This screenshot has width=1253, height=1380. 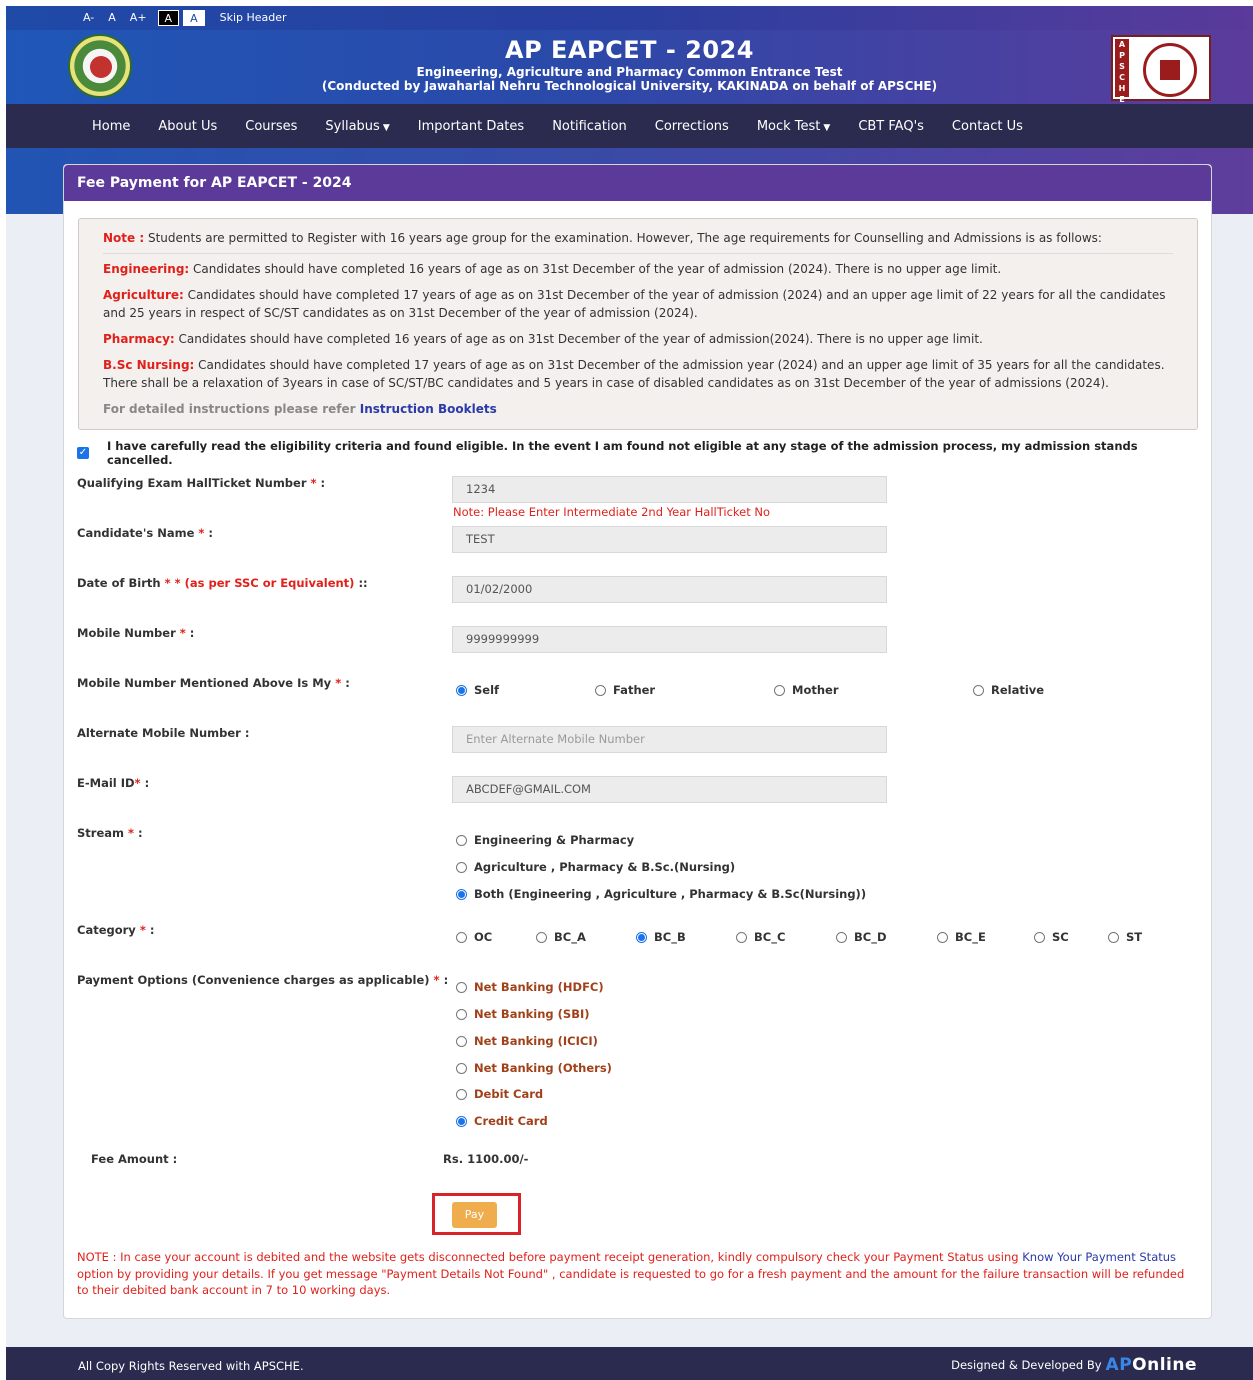 I want to click on payment-option-label: Net Banking (ICICI), so click(x=536, y=1041).